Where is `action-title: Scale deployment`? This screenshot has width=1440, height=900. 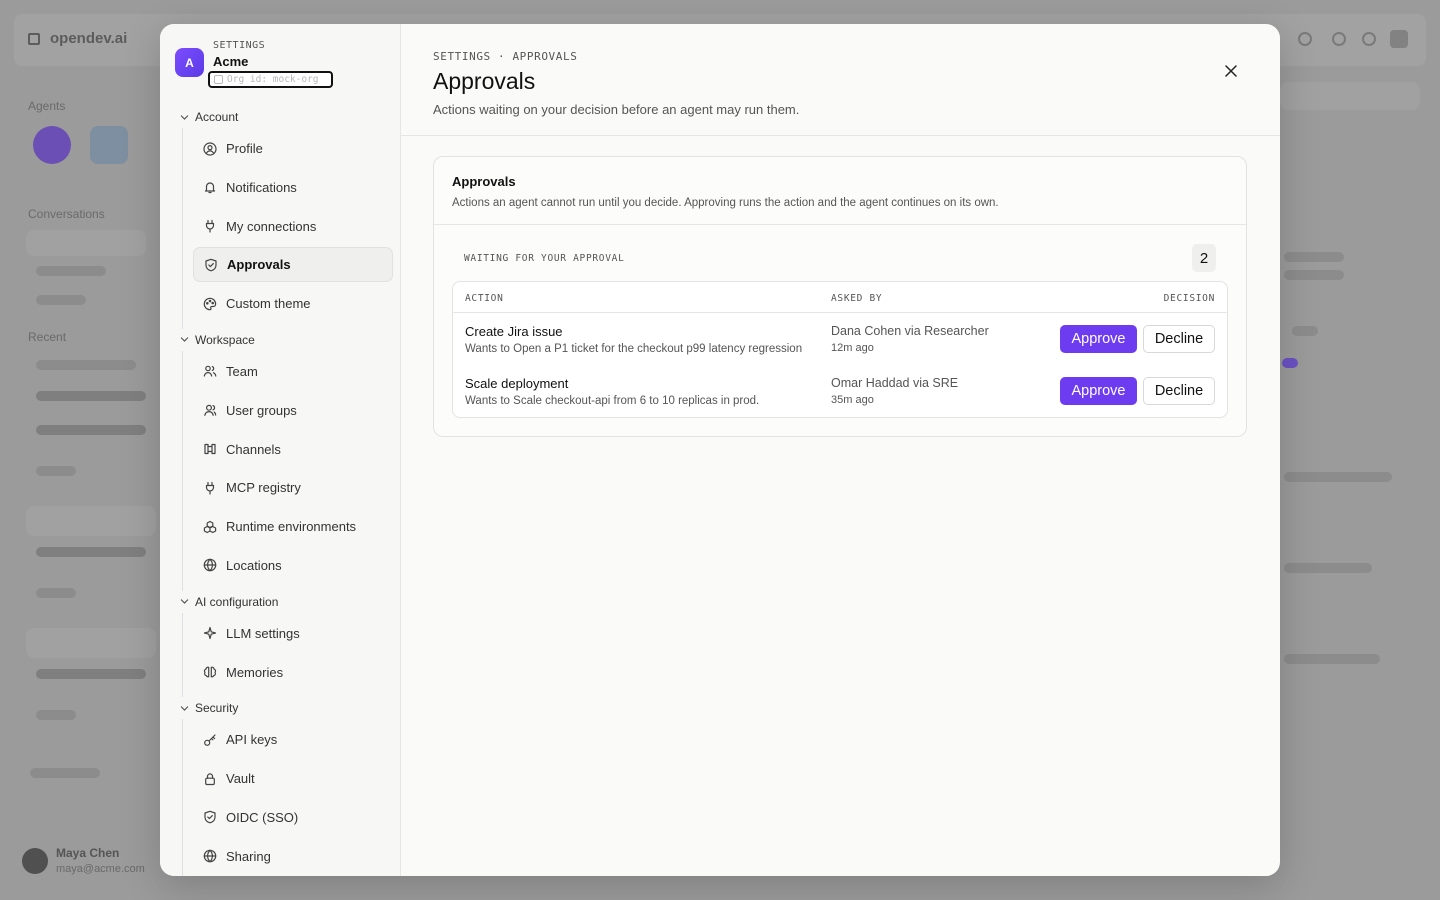
action-title: Scale deployment is located at coordinates (517, 383).